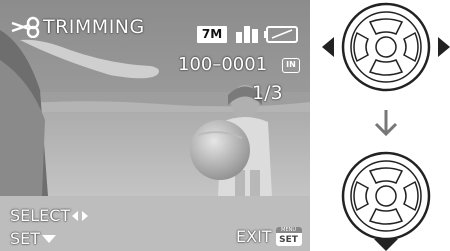  I want to click on screen-title: TRIMMING, so click(94, 27).